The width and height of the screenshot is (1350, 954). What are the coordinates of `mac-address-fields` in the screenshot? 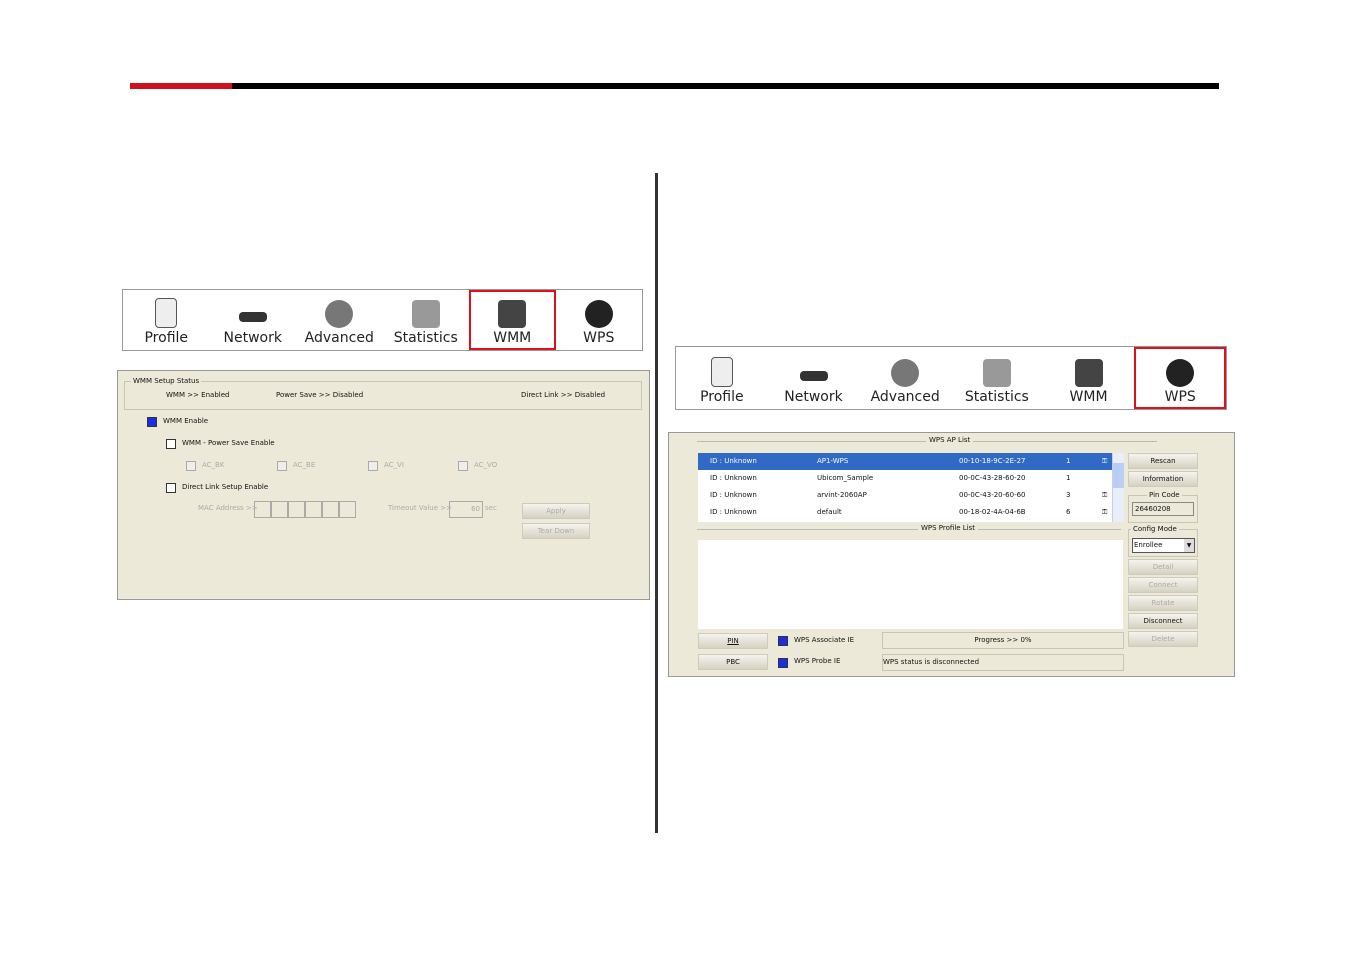 It's located at (305, 509).